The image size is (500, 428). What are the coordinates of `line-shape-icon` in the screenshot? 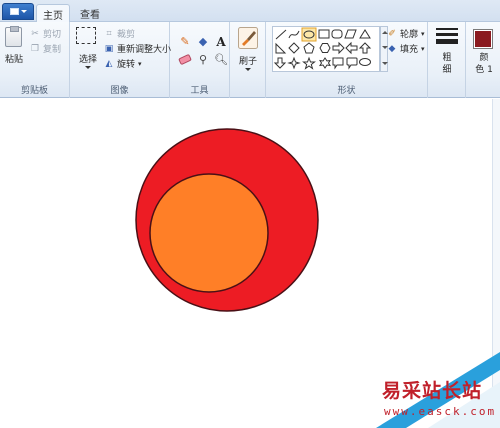 It's located at (281, 34).